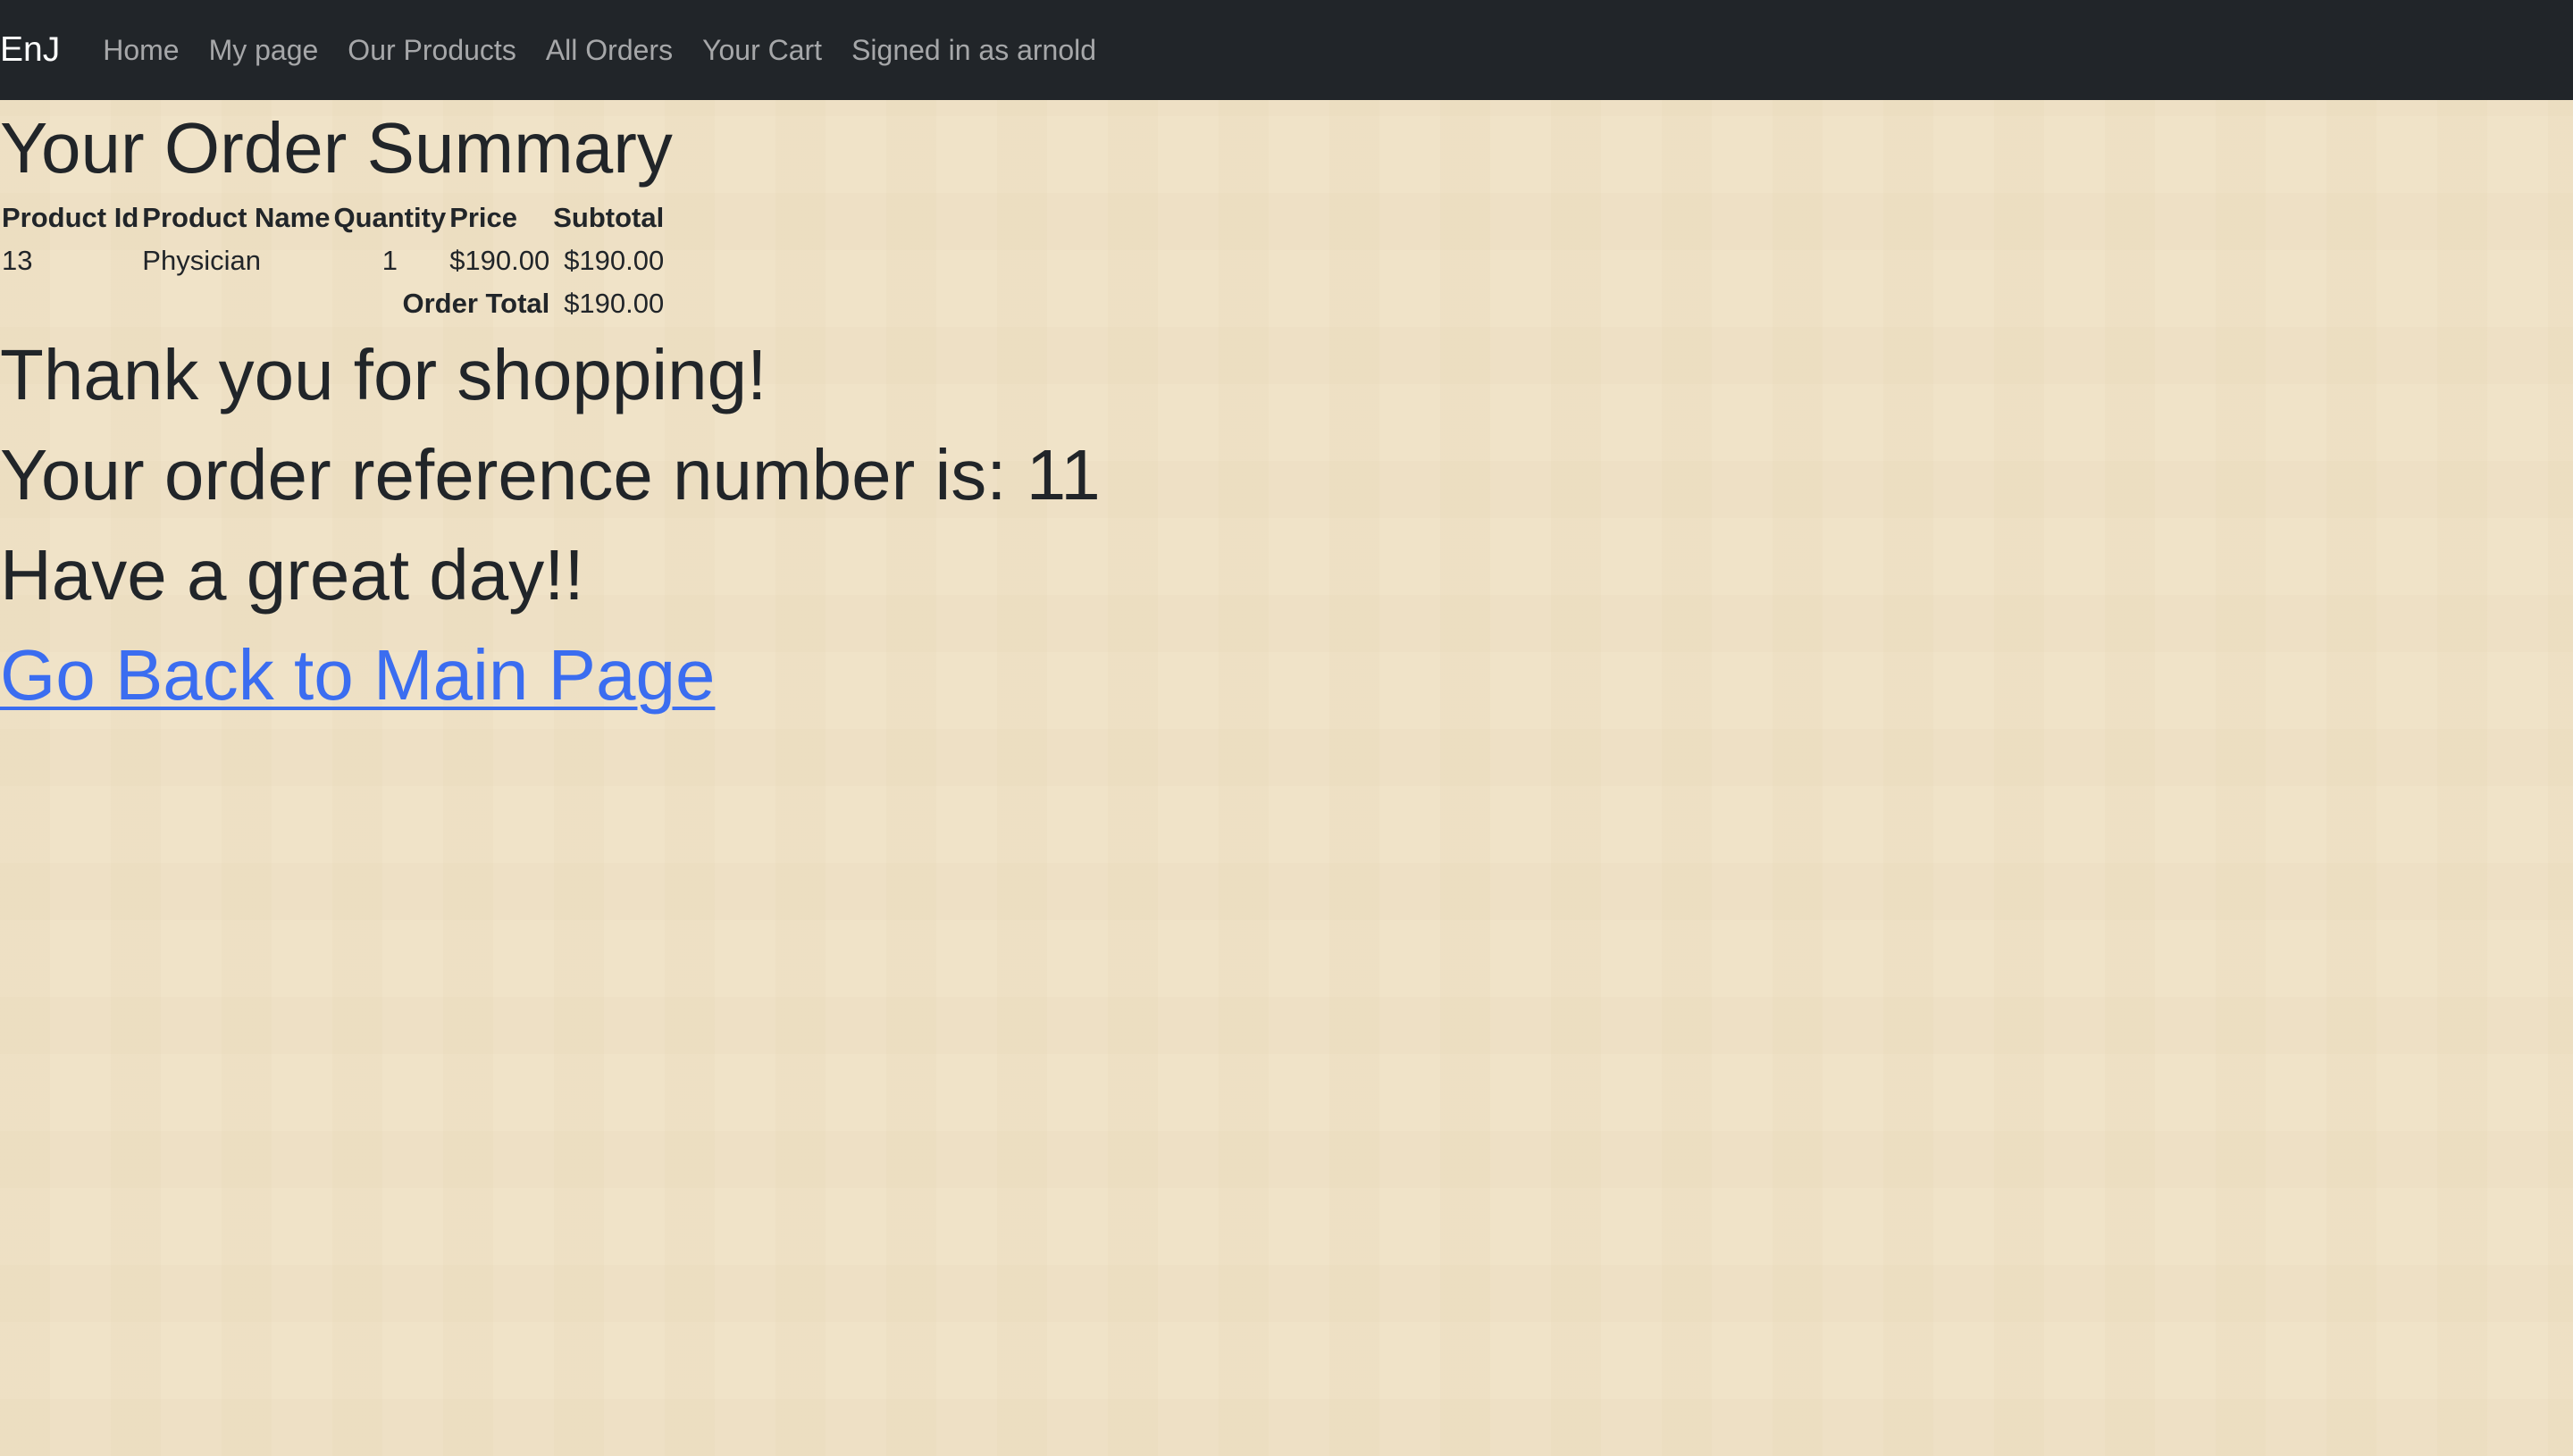 The width and height of the screenshot is (2573, 1456). What do you see at coordinates (973, 50) in the screenshot?
I see `nav-link-signed-in-user: Signed in as arnold` at bounding box center [973, 50].